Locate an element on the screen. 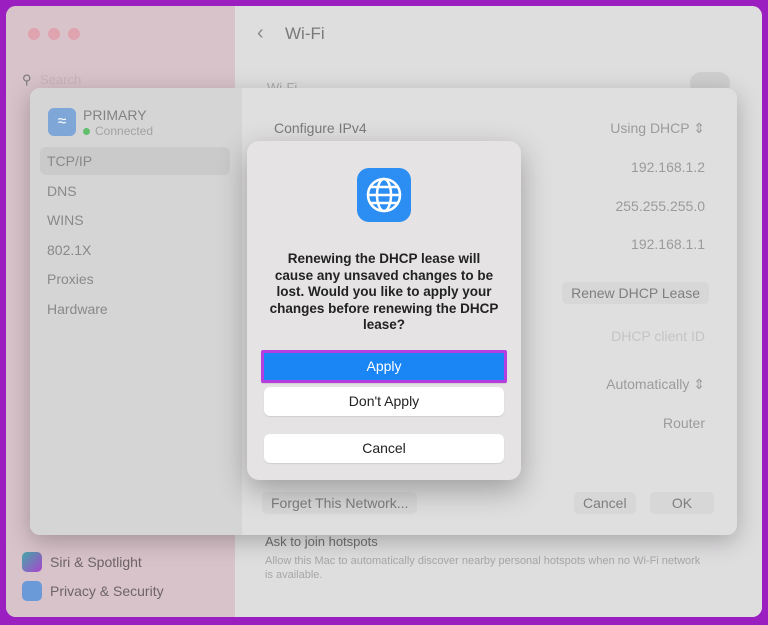  globe-icon is located at coordinates (384, 195).